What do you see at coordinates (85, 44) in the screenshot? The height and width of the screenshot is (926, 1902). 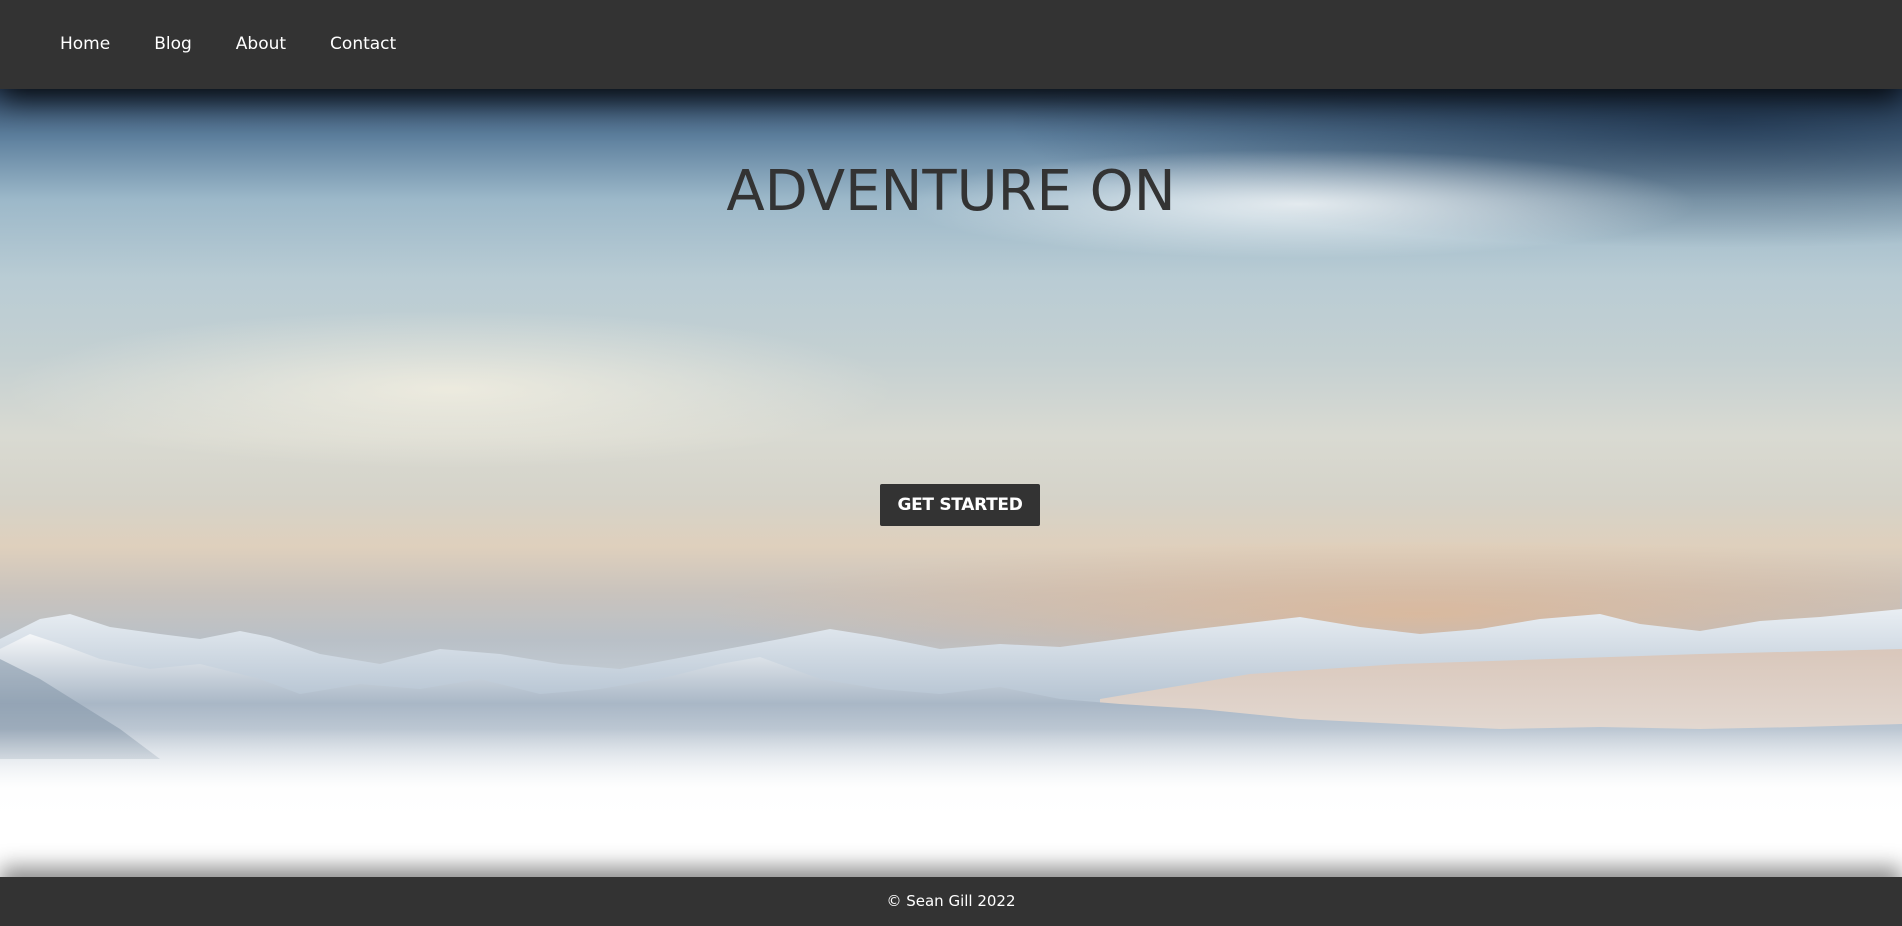 I see `nav-link-home: Home` at bounding box center [85, 44].